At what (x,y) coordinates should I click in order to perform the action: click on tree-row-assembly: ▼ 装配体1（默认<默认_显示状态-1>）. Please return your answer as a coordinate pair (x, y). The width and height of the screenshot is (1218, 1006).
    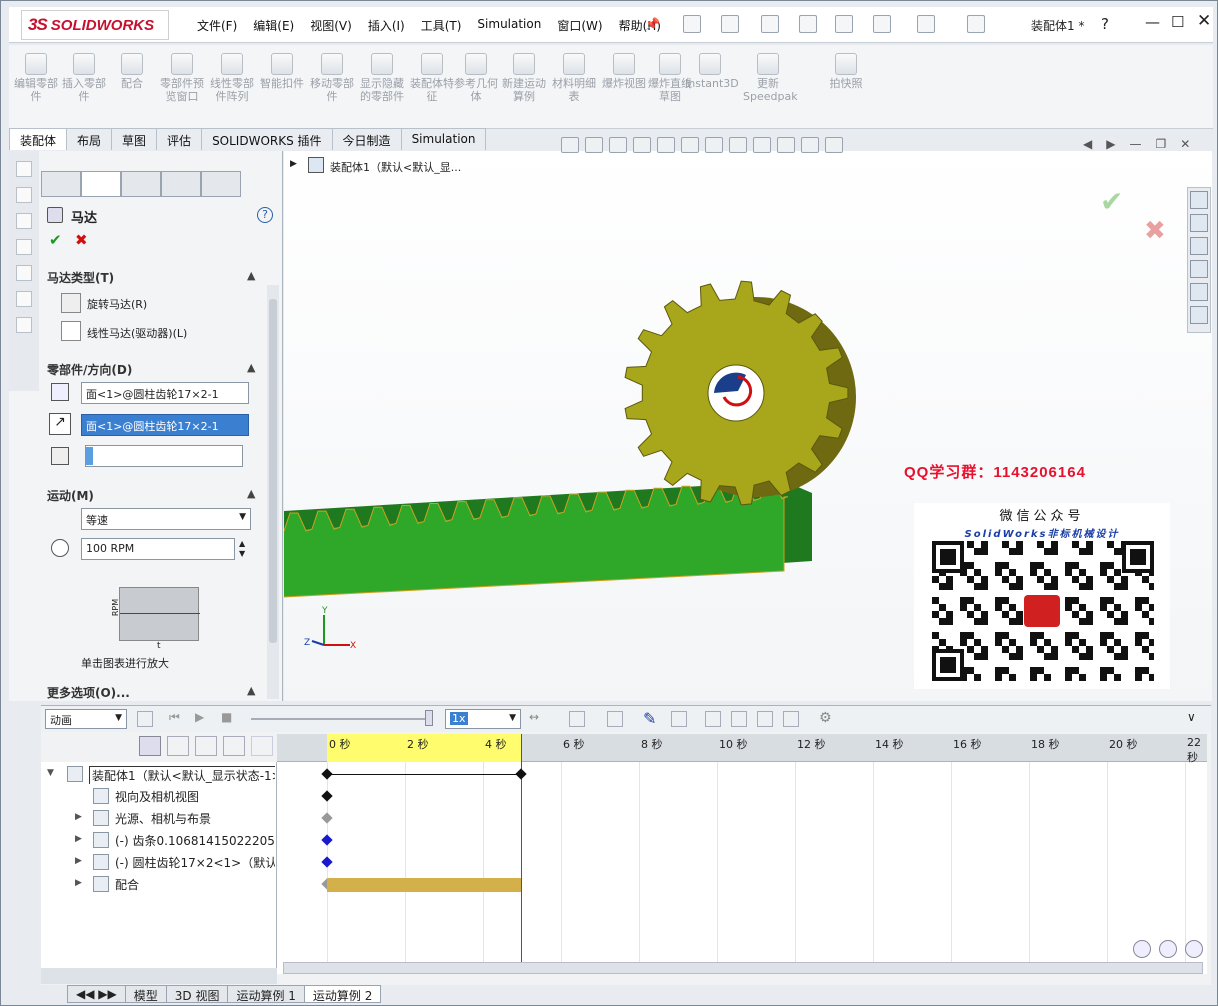
    Looking at the image, I should click on (158, 774).